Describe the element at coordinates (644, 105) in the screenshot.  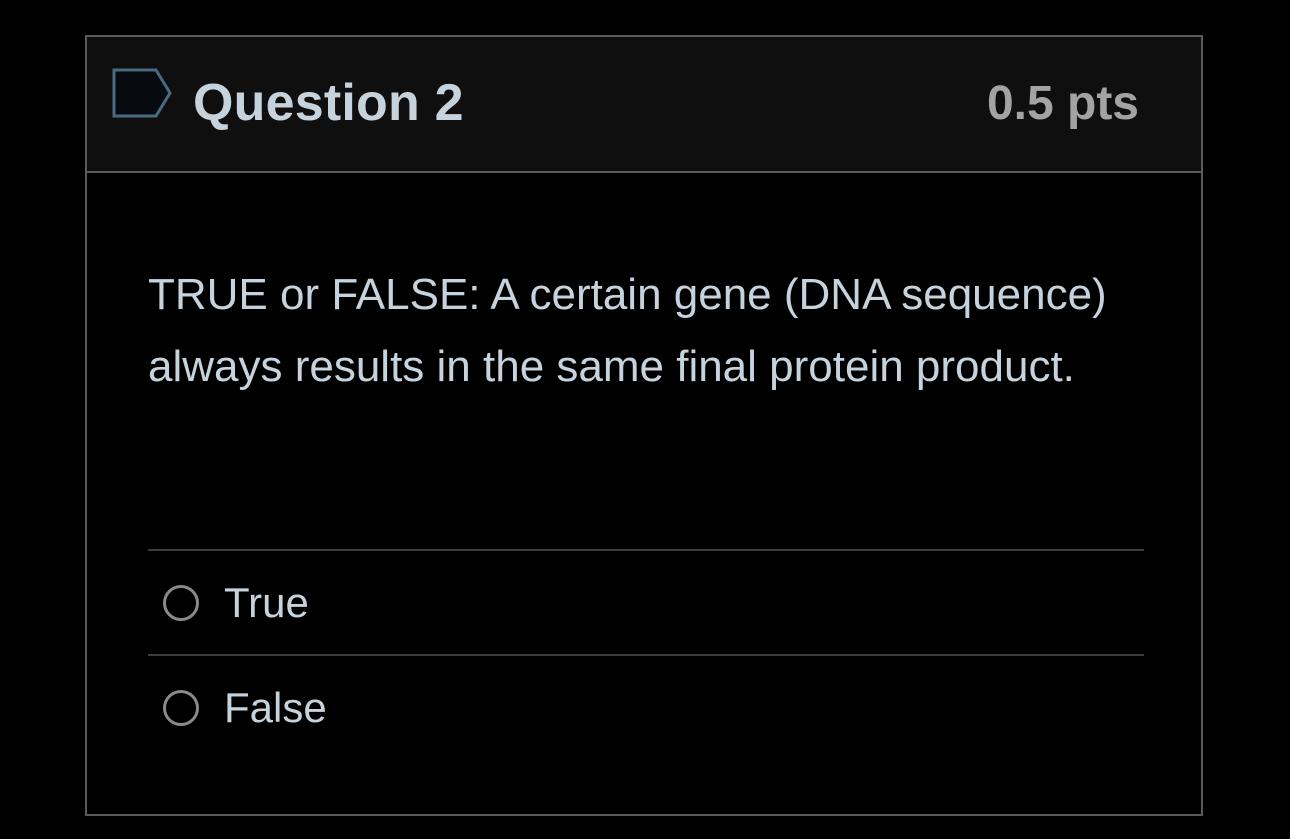
I see `question-header: Question 2 0.5 pts` at that location.